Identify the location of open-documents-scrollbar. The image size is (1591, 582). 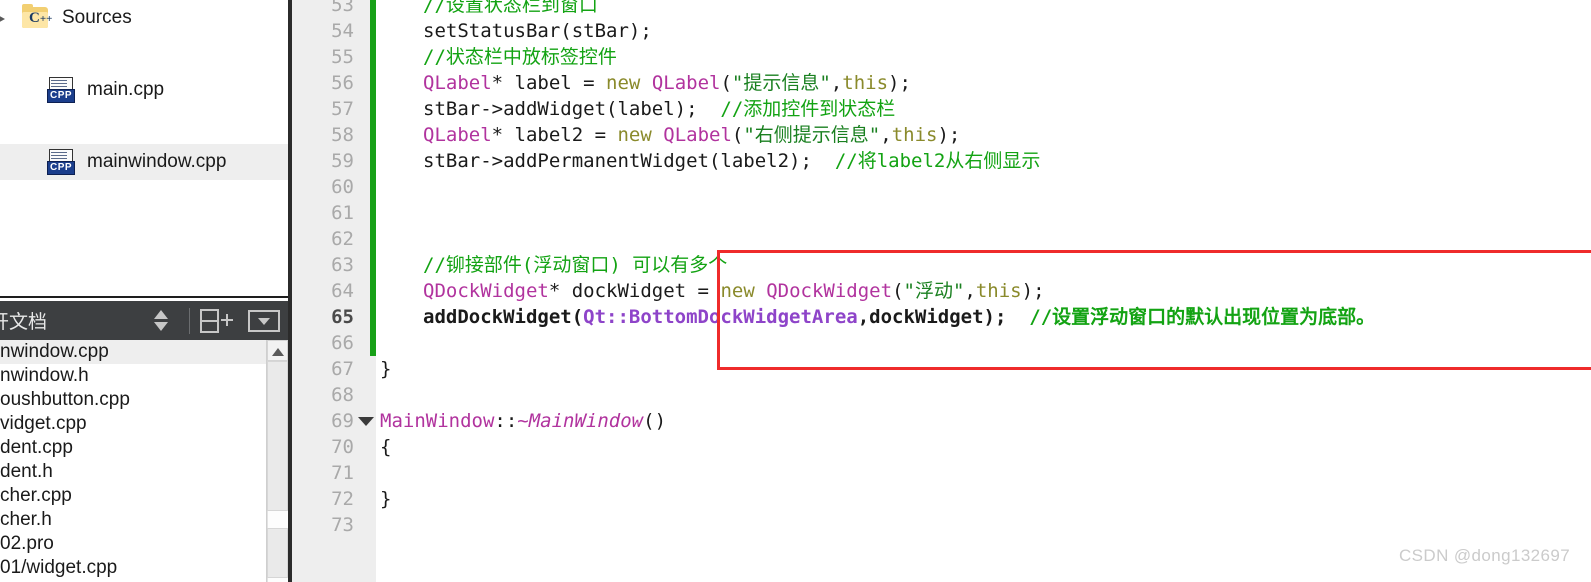
(277, 461).